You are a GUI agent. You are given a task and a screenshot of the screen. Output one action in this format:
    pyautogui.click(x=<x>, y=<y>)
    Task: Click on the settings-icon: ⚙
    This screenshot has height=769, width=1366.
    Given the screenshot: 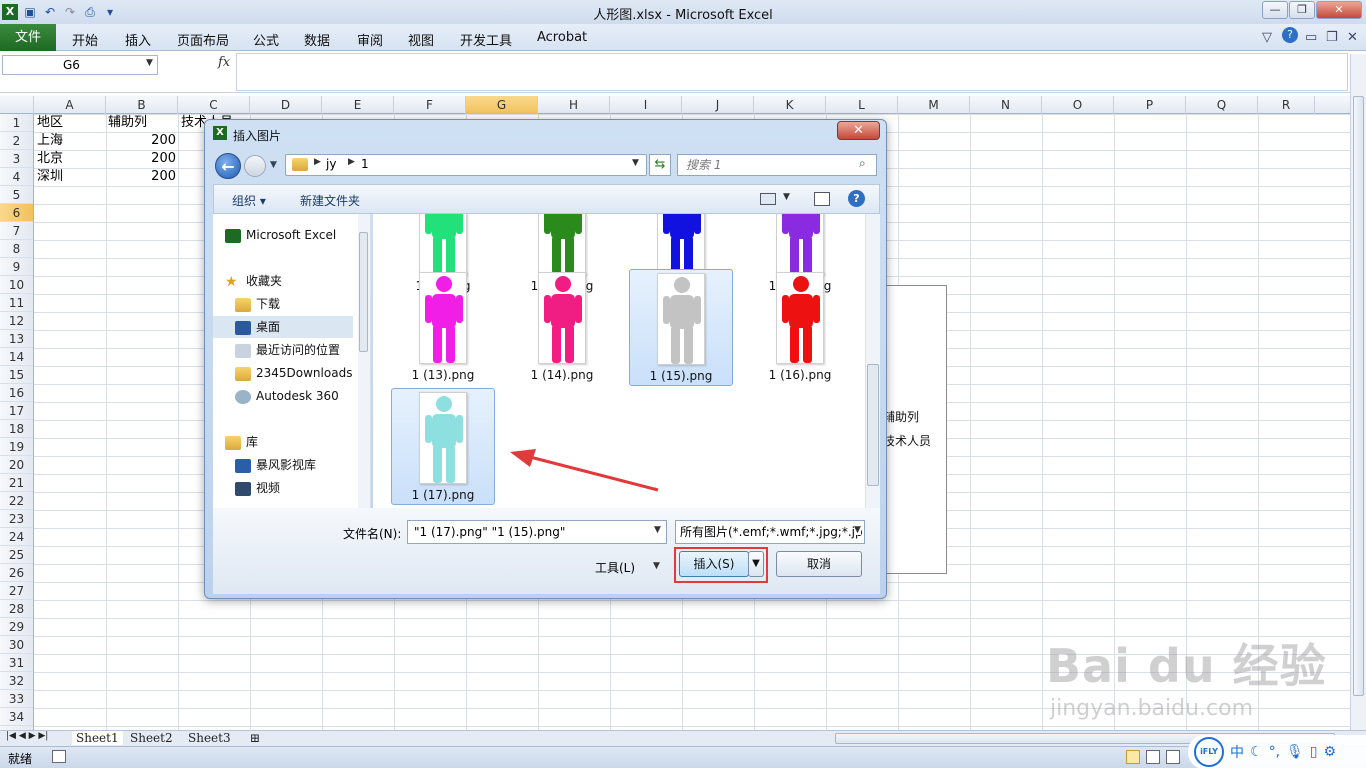 What is the action you would take?
    pyautogui.click(x=1330, y=752)
    